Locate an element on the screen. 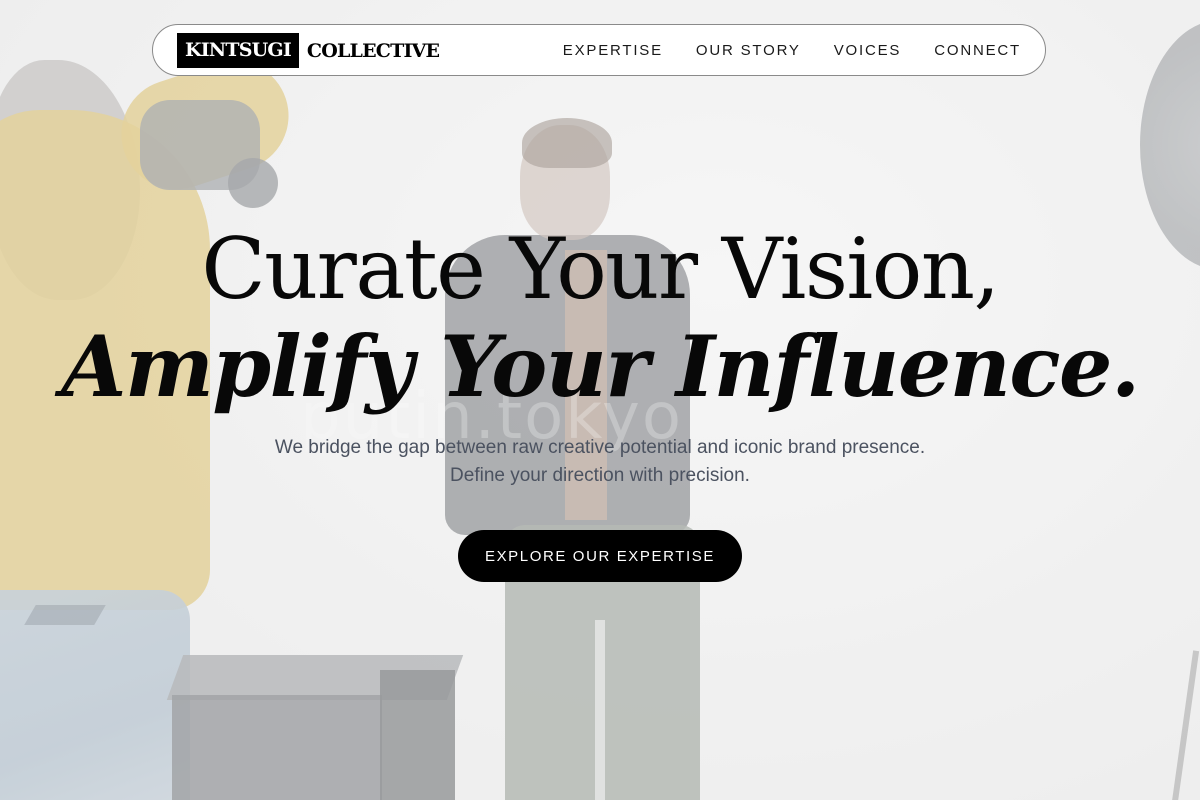 Image resolution: width=1200 pixels, height=800 pixels. nav-link-connect: CONNECT is located at coordinates (977, 50).